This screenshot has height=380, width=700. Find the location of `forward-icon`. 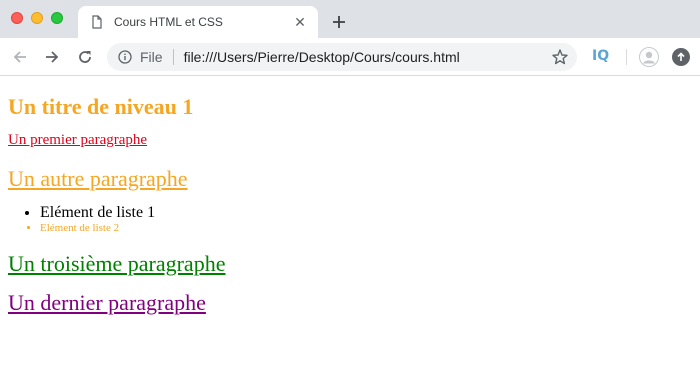

forward-icon is located at coordinates (52, 57).